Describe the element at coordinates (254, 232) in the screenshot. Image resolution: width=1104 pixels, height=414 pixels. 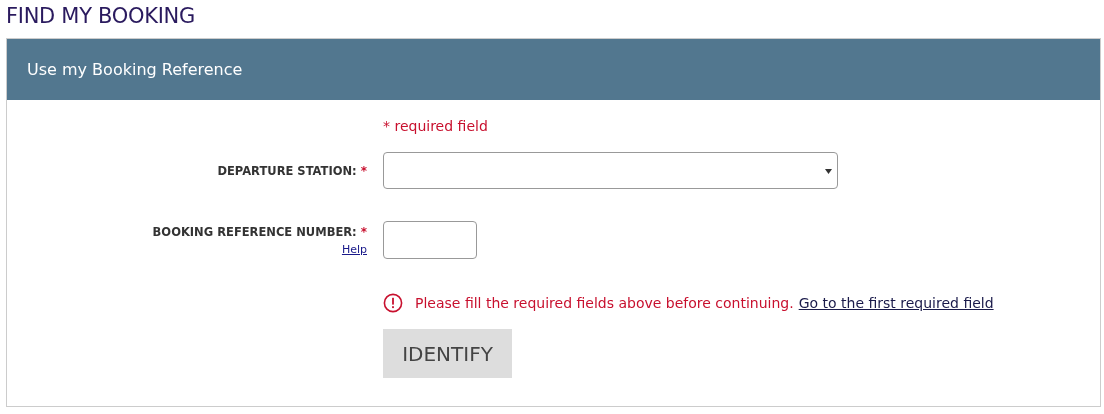
I see `field-label: BOOKING REFERENCE NUMBER:` at that location.